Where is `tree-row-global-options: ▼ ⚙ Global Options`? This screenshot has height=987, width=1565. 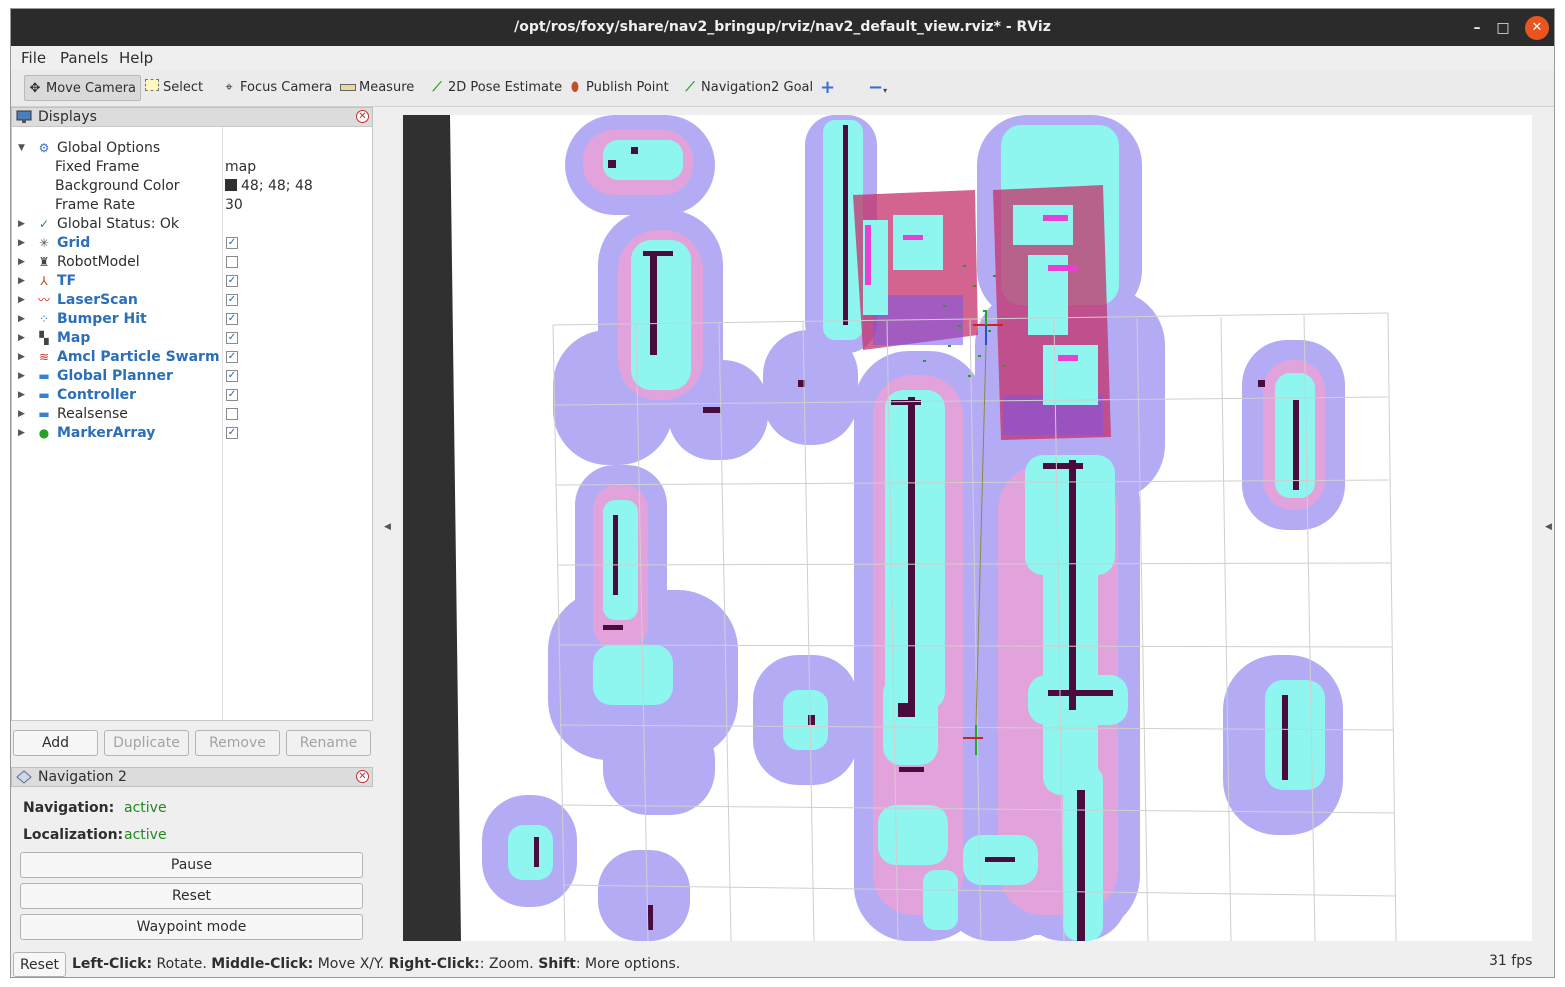
tree-row-global-options: ▼ ⚙ Global Options is located at coordinates (192, 148).